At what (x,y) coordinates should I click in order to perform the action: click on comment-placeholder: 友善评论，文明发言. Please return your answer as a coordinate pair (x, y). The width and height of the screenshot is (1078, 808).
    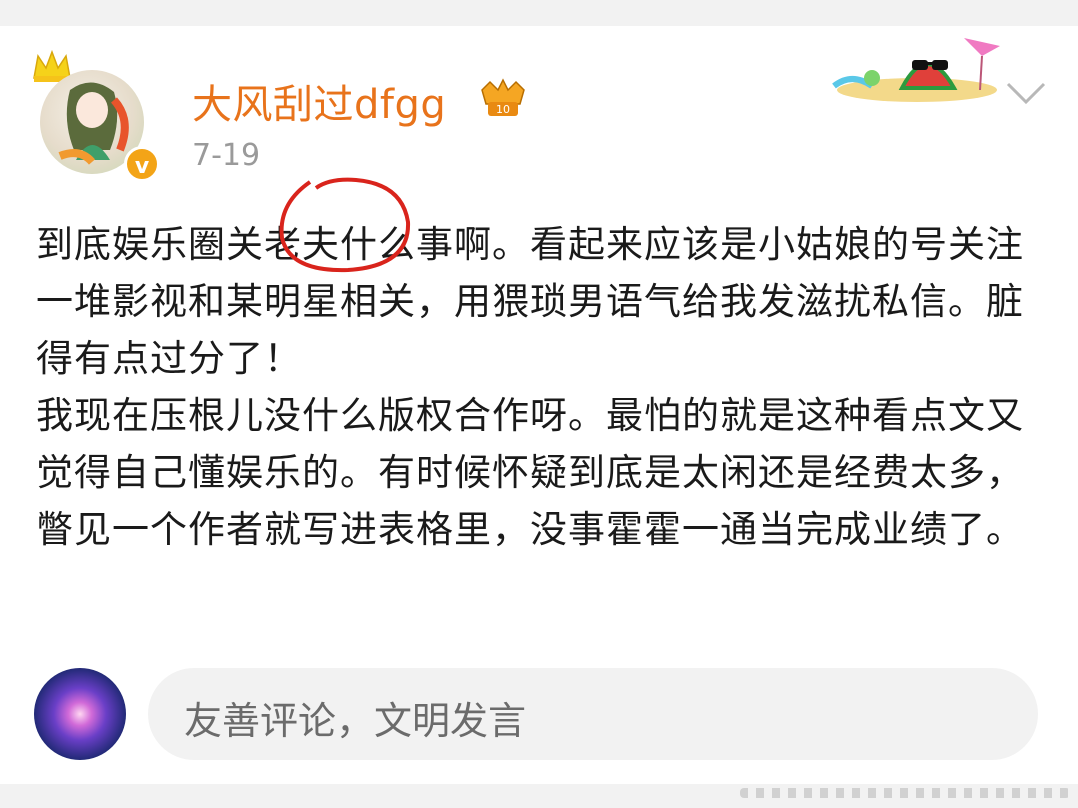
    Looking at the image, I should click on (355, 721).